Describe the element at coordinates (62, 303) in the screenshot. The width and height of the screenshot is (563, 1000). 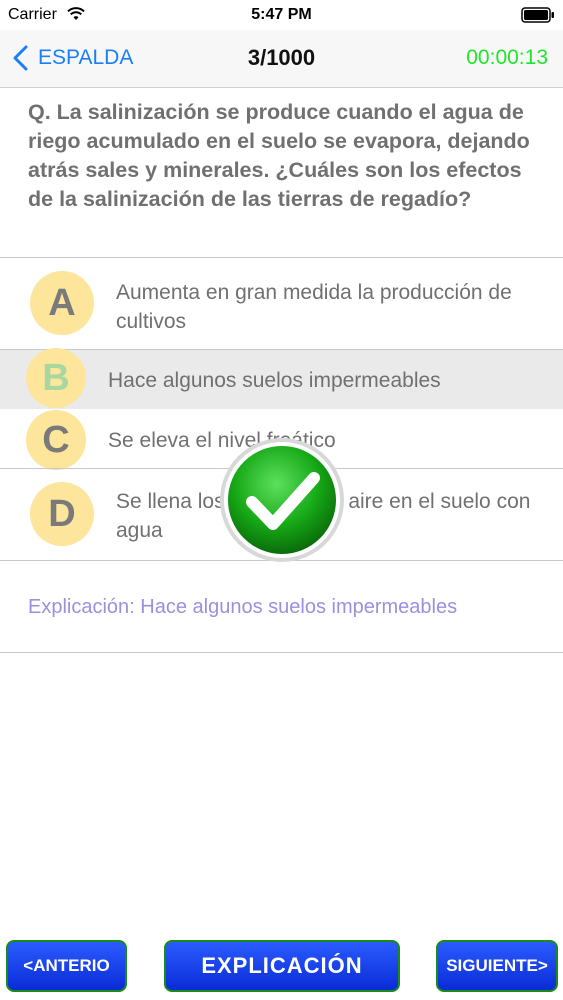
I see `option-a-badge: A` at that location.